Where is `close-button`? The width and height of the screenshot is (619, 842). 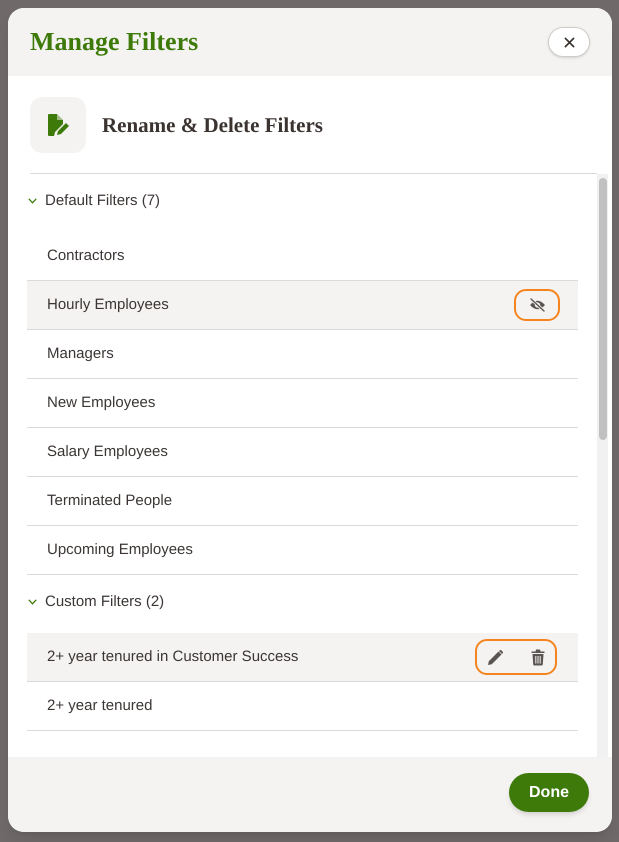
close-button is located at coordinates (569, 42).